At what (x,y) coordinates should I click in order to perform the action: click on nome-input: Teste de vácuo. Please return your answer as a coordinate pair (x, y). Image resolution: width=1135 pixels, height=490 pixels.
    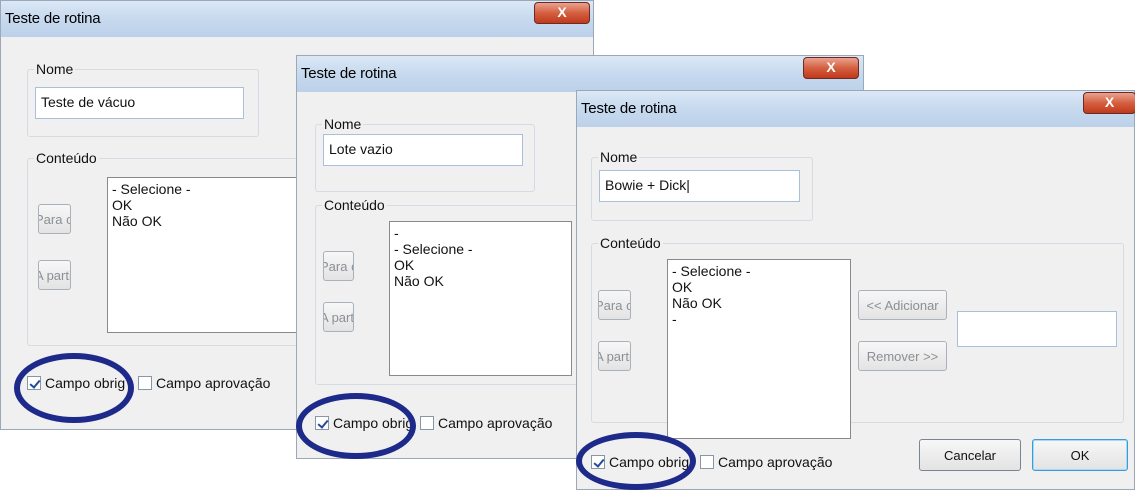
    Looking at the image, I should click on (139, 103).